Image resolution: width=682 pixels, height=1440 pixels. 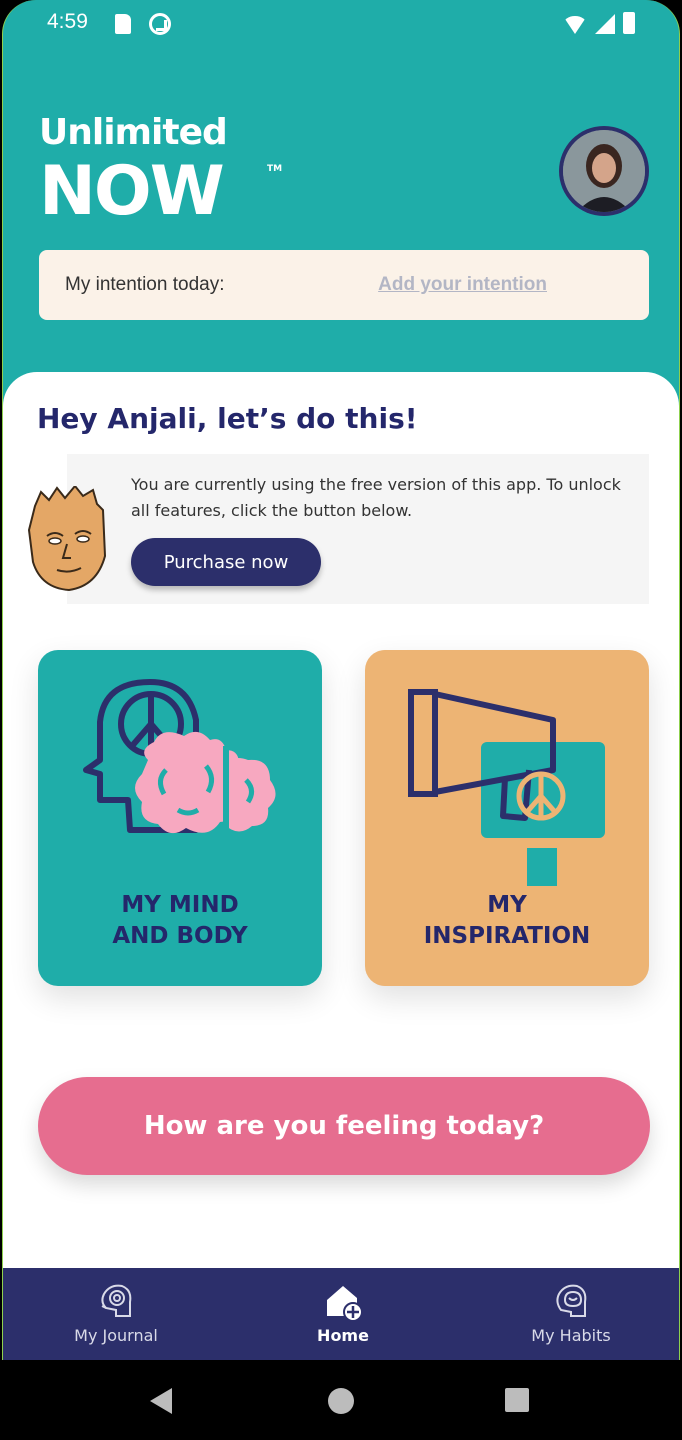 What do you see at coordinates (67, 21) in the screenshot?
I see `status-time: 4:59` at bounding box center [67, 21].